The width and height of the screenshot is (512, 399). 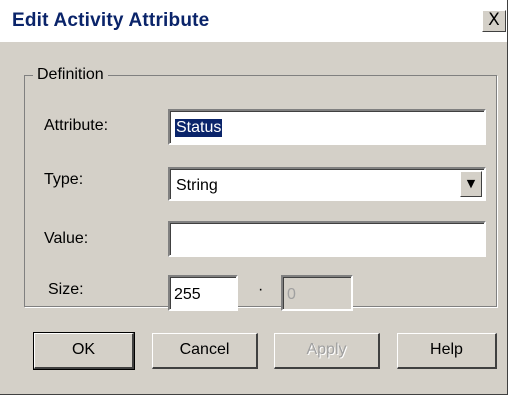 I want to click on cancel-button: Cancel, so click(x=205, y=351).